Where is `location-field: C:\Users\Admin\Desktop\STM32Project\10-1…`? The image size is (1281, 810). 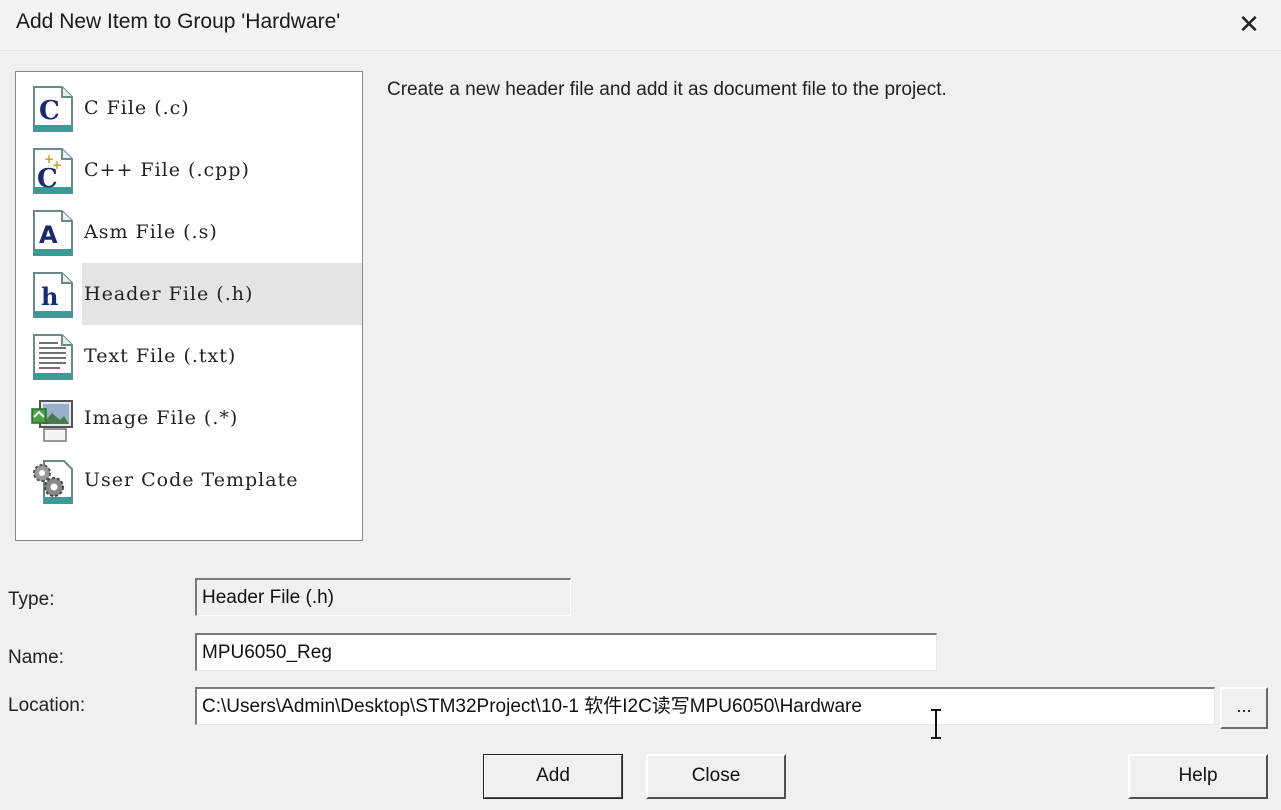 location-field: C:\Users\Admin\Desktop\STM32Project\10-1… is located at coordinates (705, 706).